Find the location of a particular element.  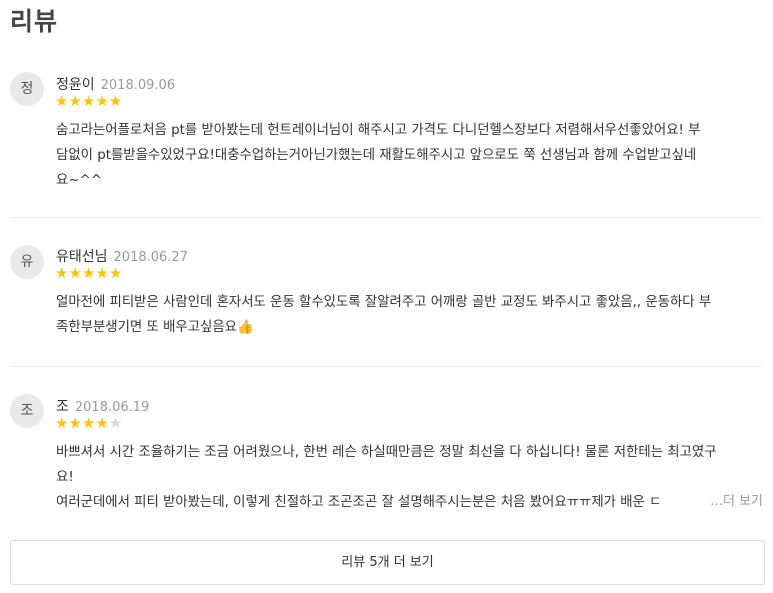

avatar: 조 is located at coordinates (27, 411).